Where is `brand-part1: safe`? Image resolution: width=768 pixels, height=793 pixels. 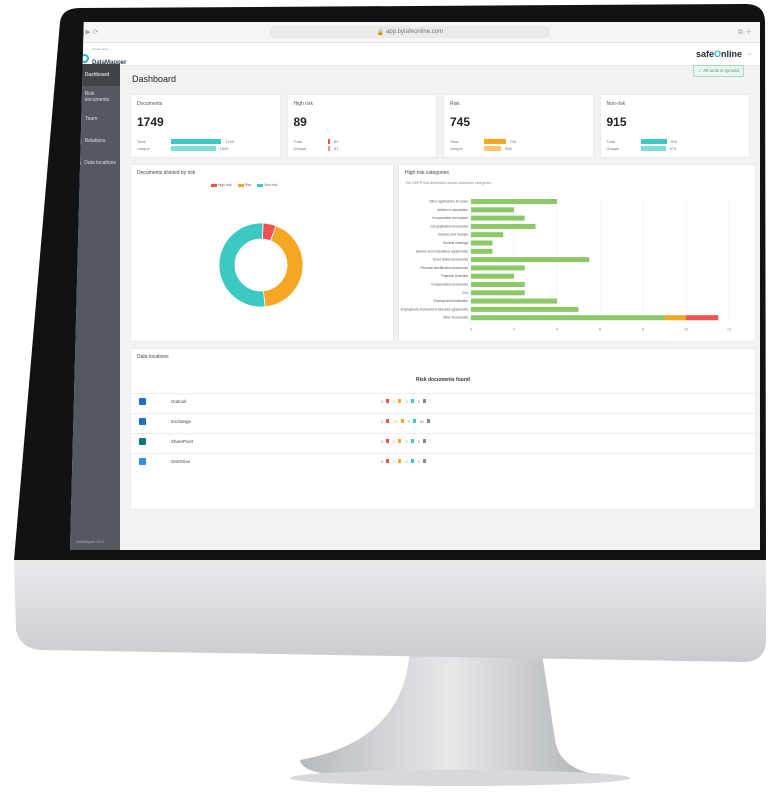 brand-part1: safe is located at coordinates (704, 54).